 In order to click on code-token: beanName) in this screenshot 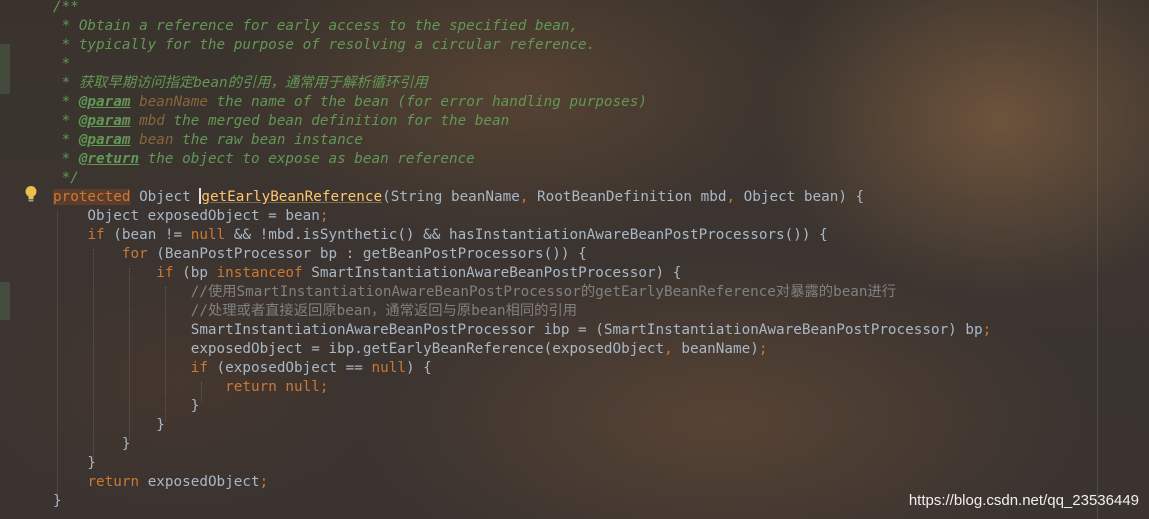, I will do `click(715, 349)`.